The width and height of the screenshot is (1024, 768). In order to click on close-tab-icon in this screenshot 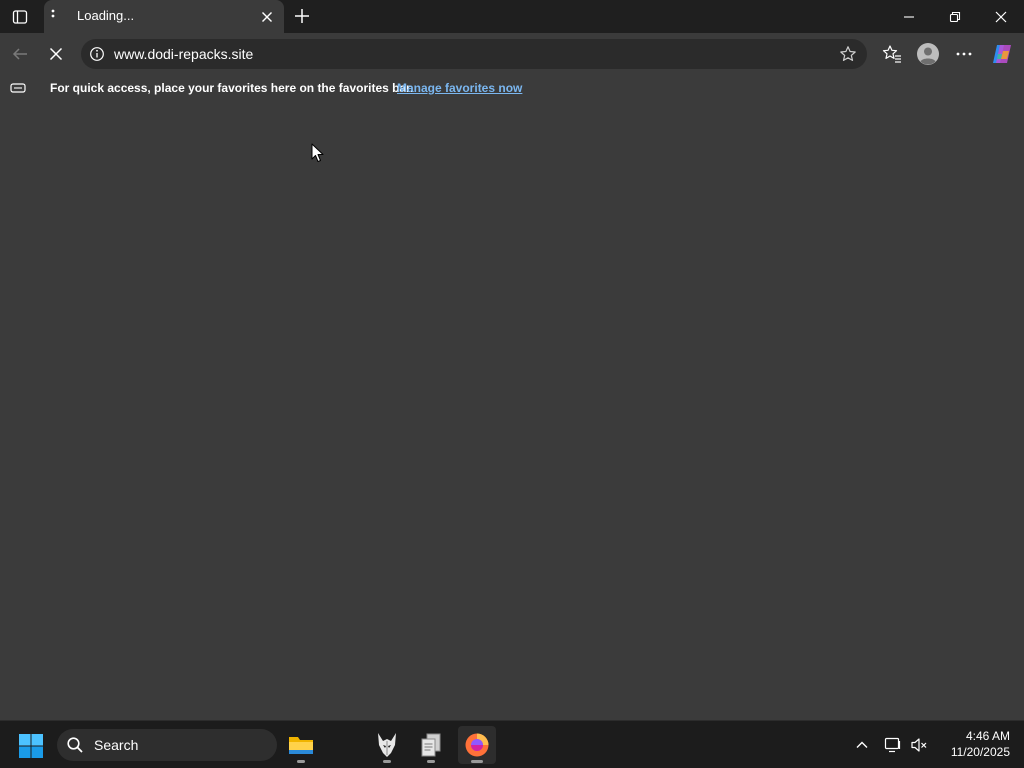, I will do `click(267, 17)`.